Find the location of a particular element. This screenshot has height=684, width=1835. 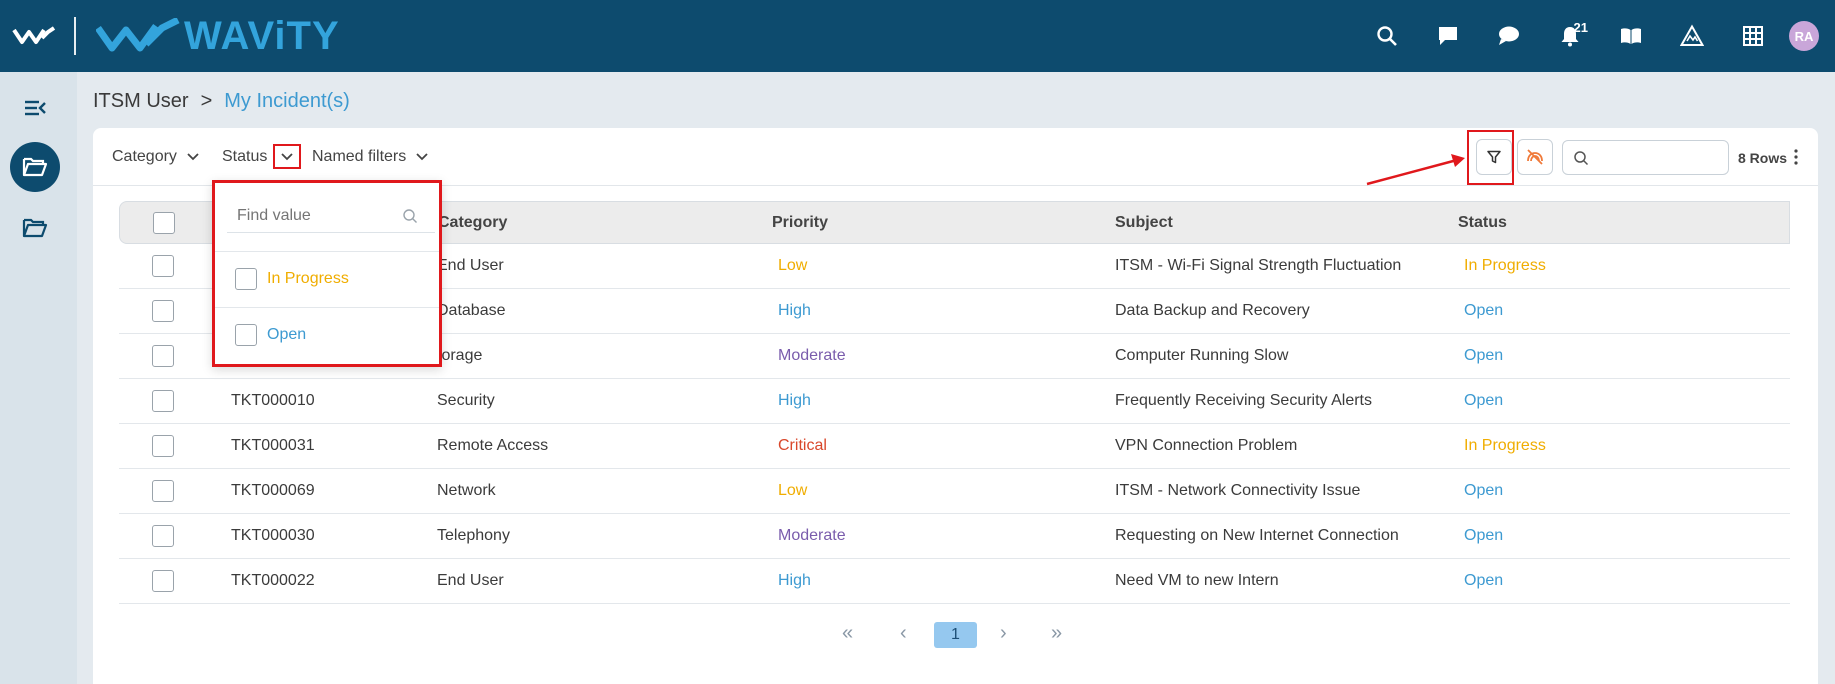

cell-subject: Data Backup and Recovery is located at coordinates (1212, 310).